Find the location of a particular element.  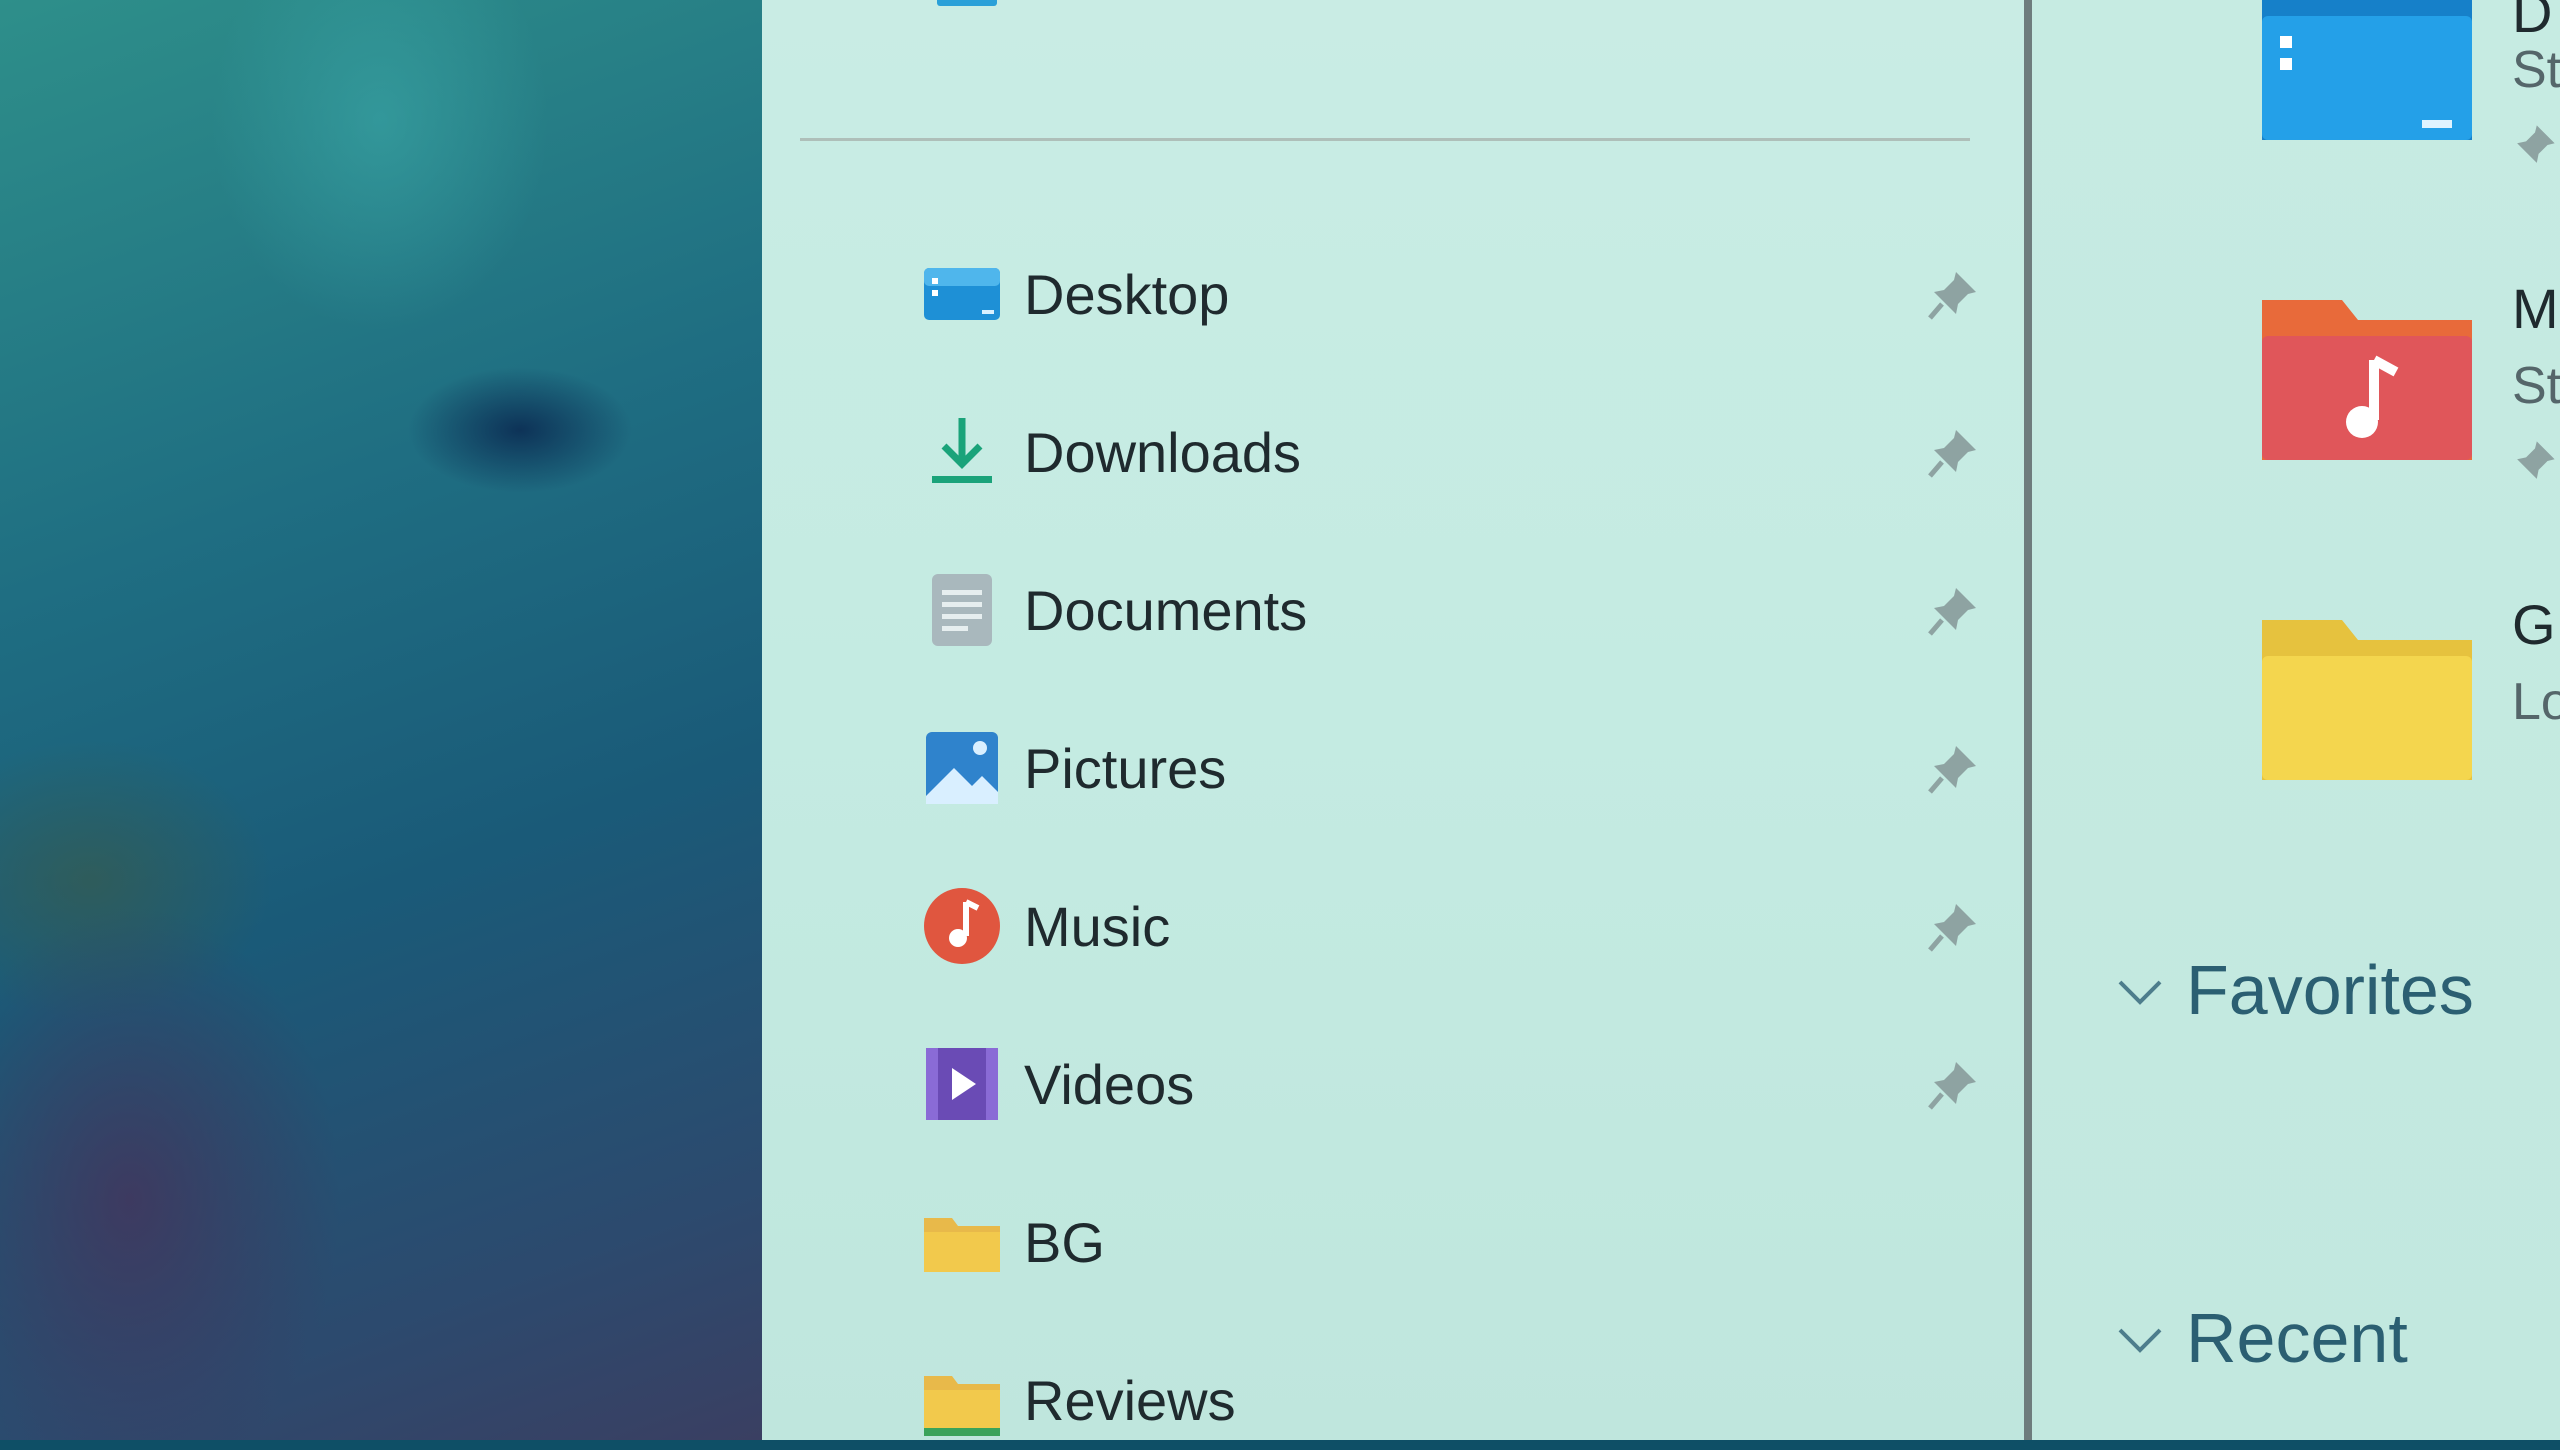

tile-subtitle: Lo is located at coordinates (2536, 702).